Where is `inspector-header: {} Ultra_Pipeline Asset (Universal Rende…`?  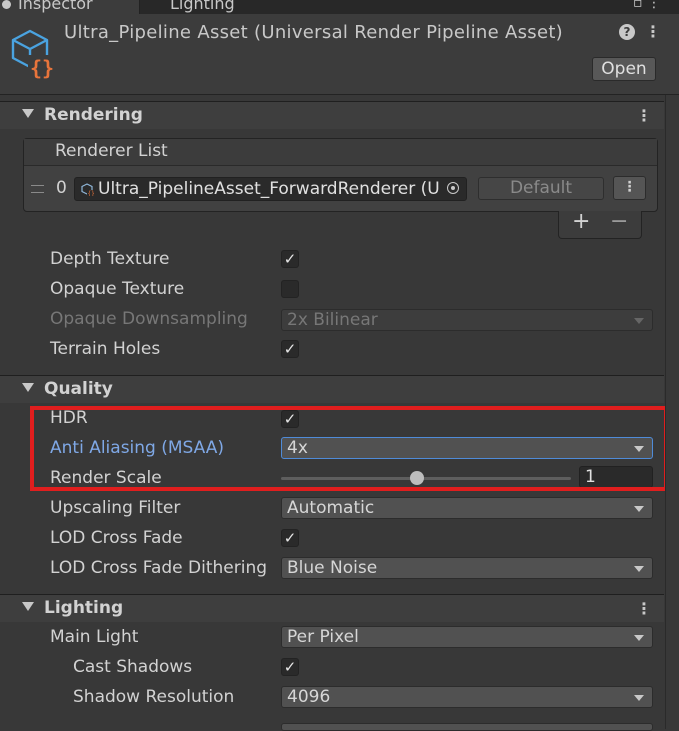
inspector-header: {} Ultra_Pipeline Asset (Universal Rende… is located at coordinates (339, 54).